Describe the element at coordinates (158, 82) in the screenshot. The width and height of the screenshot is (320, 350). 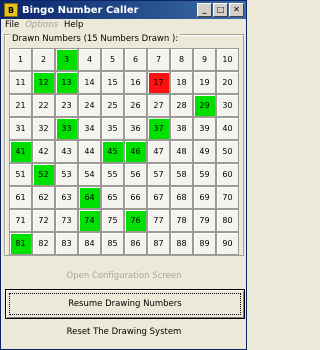
I see `number-cell-17: 17` at that location.